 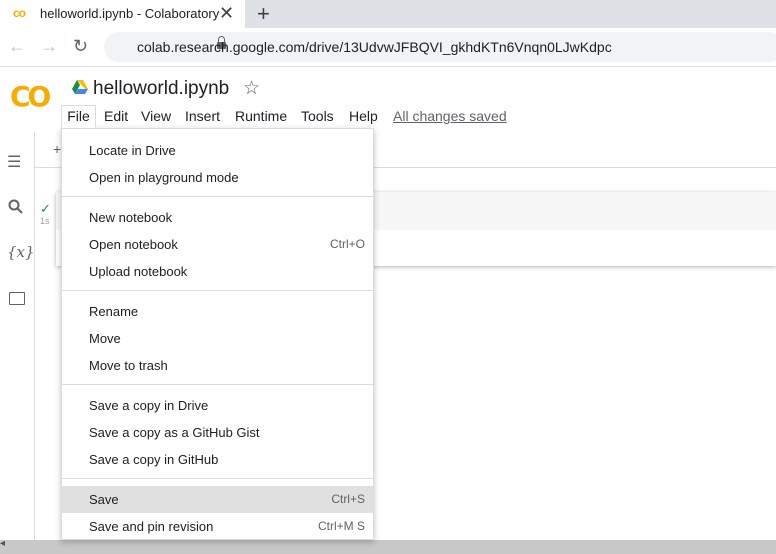 What do you see at coordinates (217, 405) in the screenshot?
I see `menu-item-save-copy-drive: Save a copy in Drive` at bounding box center [217, 405].